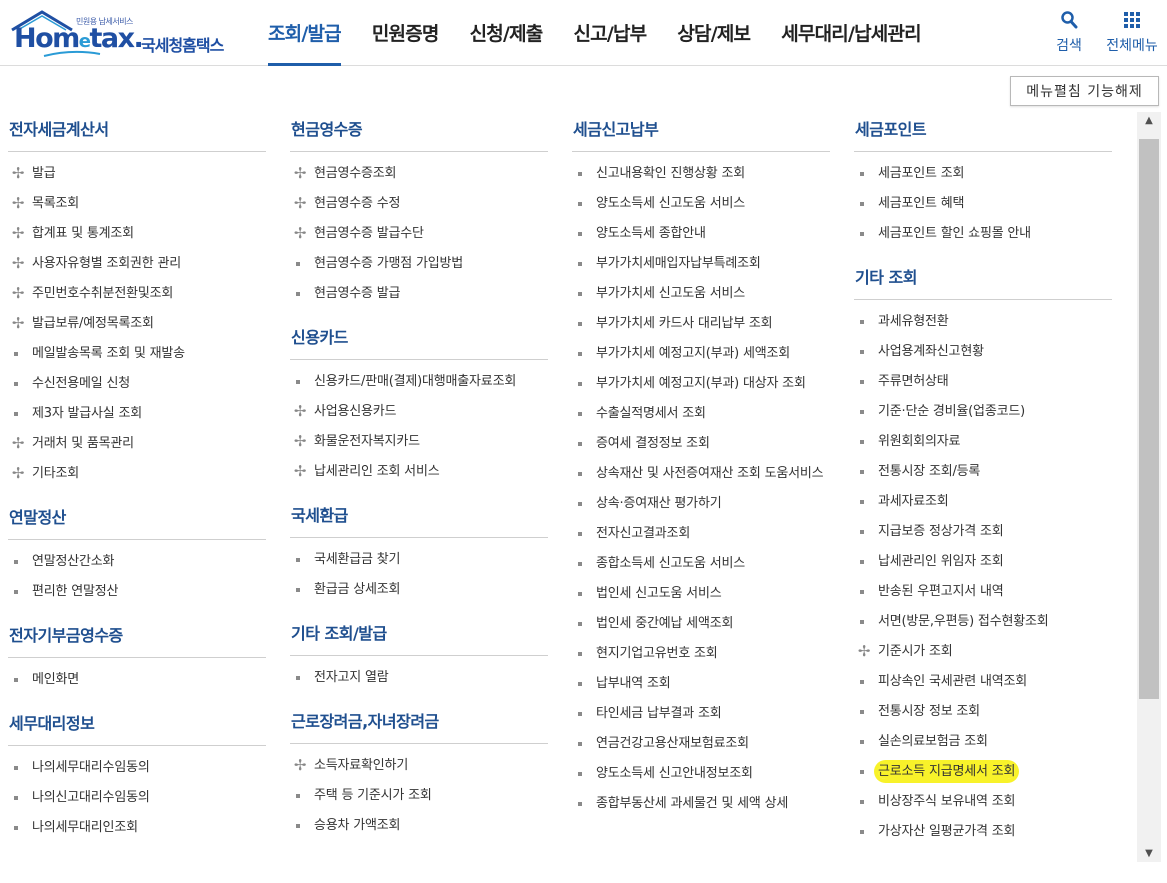  Describe the element at coordinates (1149, 120) in the screenshot. I see `scroll-up-arrow-icon: ▲` at that location.